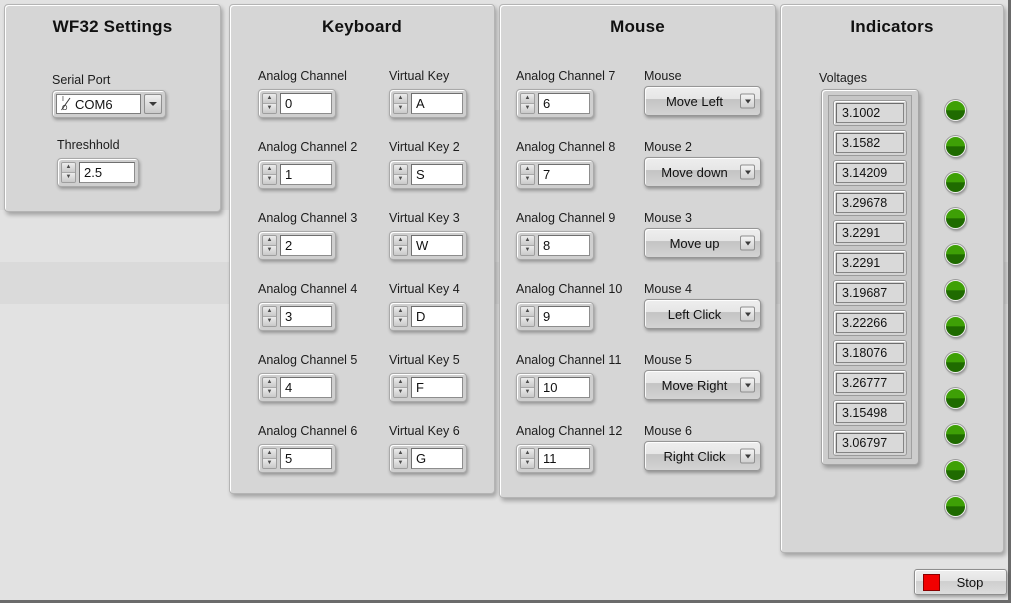  What do you see at coordinates (437, 387) in the screenshot?
I see `virtual-key-5-value: F` at bounding box center [437, 387].